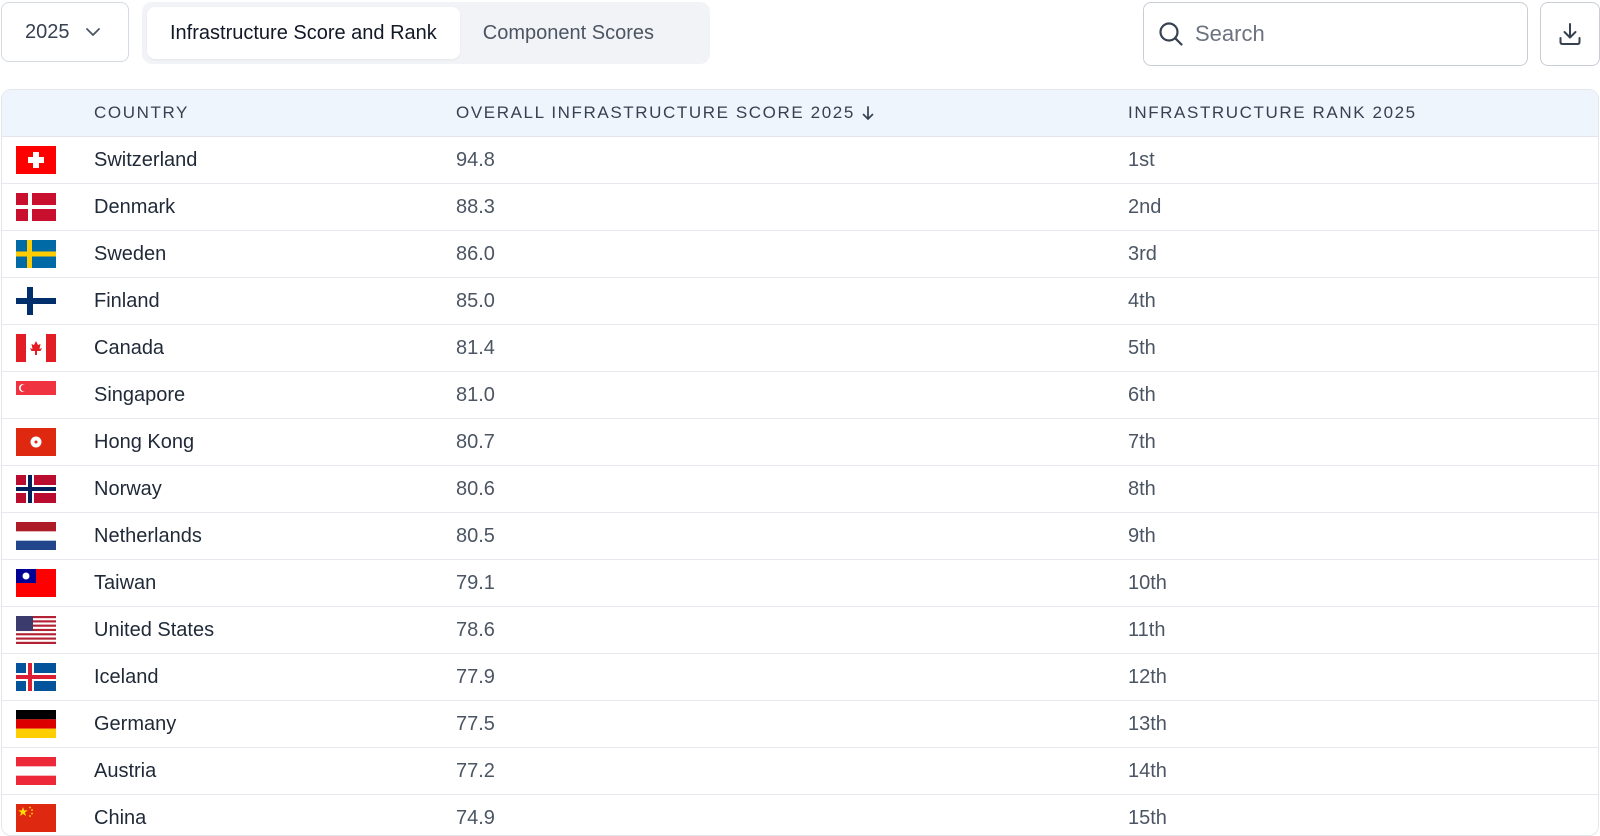 The image size is (1600, 836). What do you see at coordinates (475, 535) in the screenshot?
I see `score-cell: 80.5` at bounding box center [475, 535].